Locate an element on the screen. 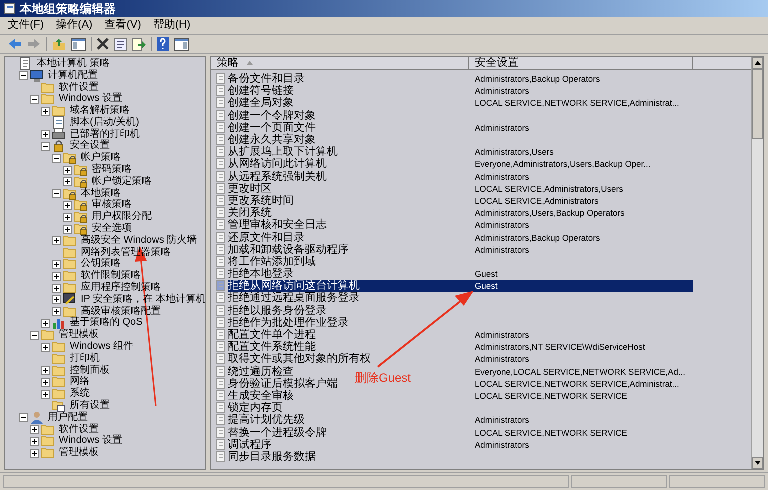  table-cell: 还原文件和目录 is located at coordinates (266, 238).